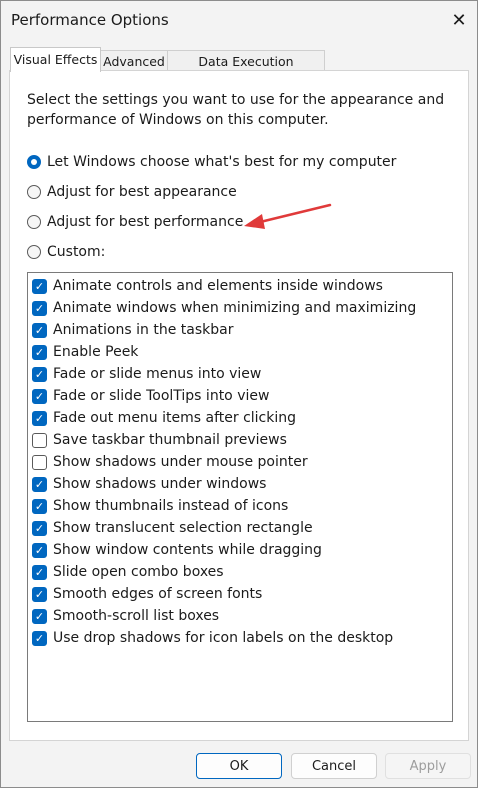 This screenshot has height=788, width=478. I want to click on effect-smooth-scroll-lists: ✓ Smooth-scroll list boxes, so click(125, 616).